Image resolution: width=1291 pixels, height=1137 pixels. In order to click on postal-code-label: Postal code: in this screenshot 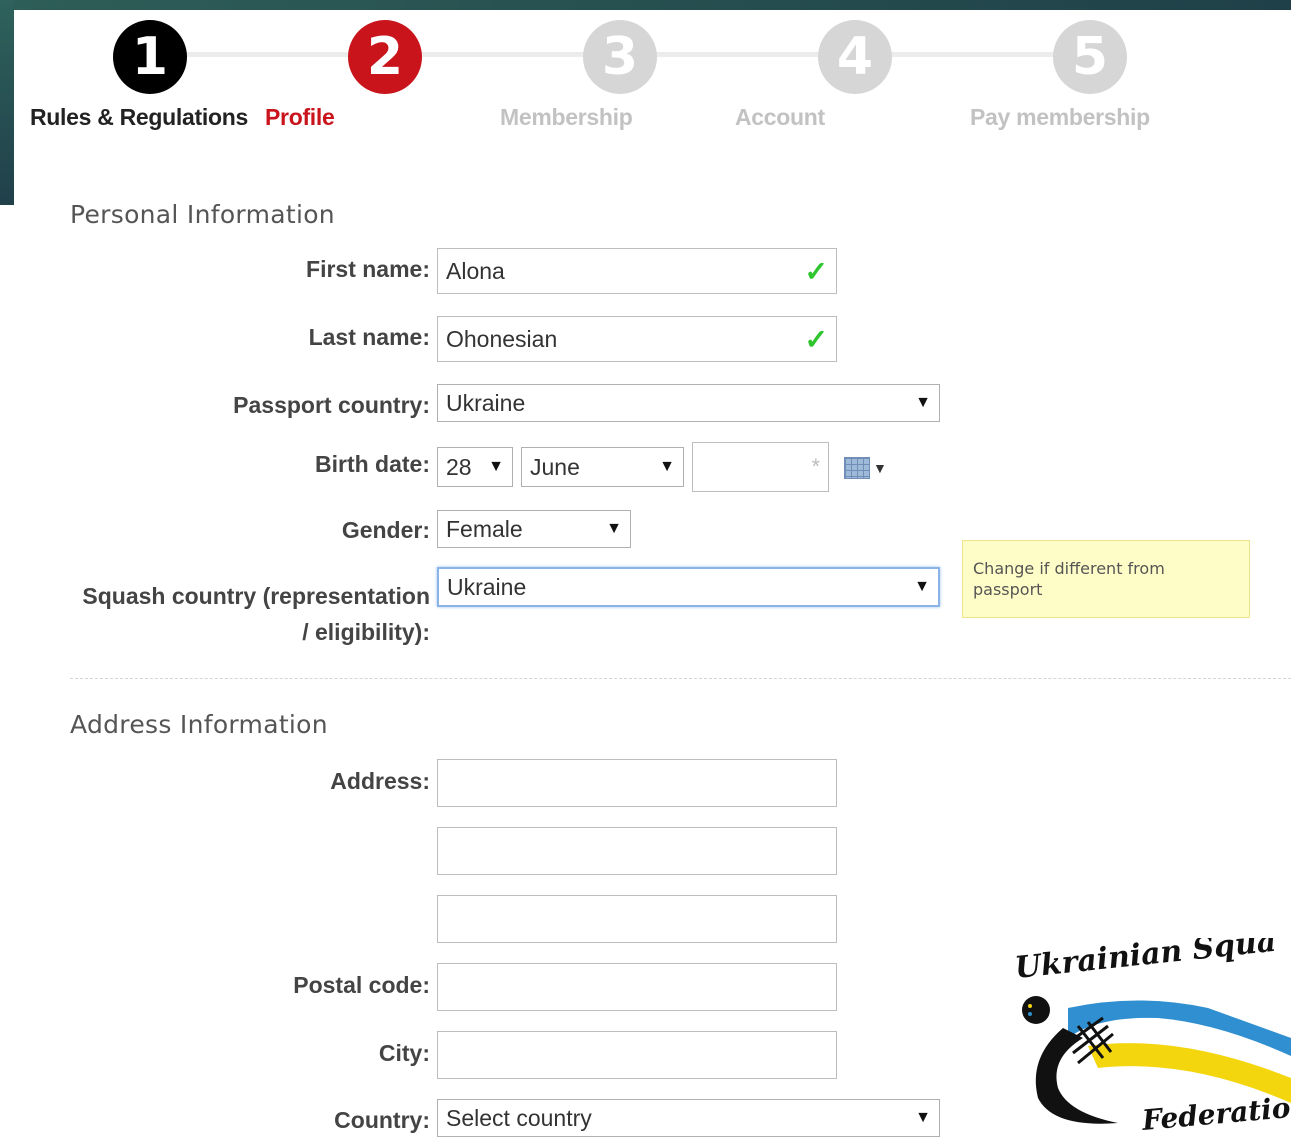, I will do `click(361, 985)`.